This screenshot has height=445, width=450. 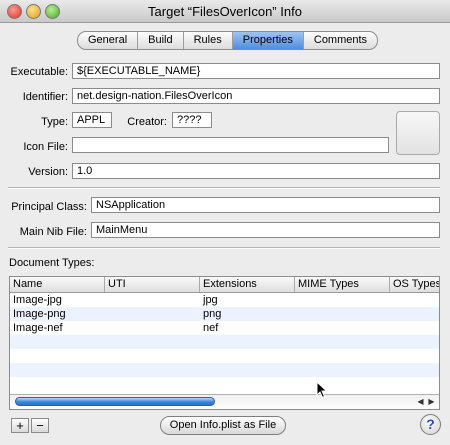 What do you see at coordinates (256, 71) in the screenshot?
I see `executable-field: ${EXECUTABLE_NAME}` at bounding box center [256, 71].